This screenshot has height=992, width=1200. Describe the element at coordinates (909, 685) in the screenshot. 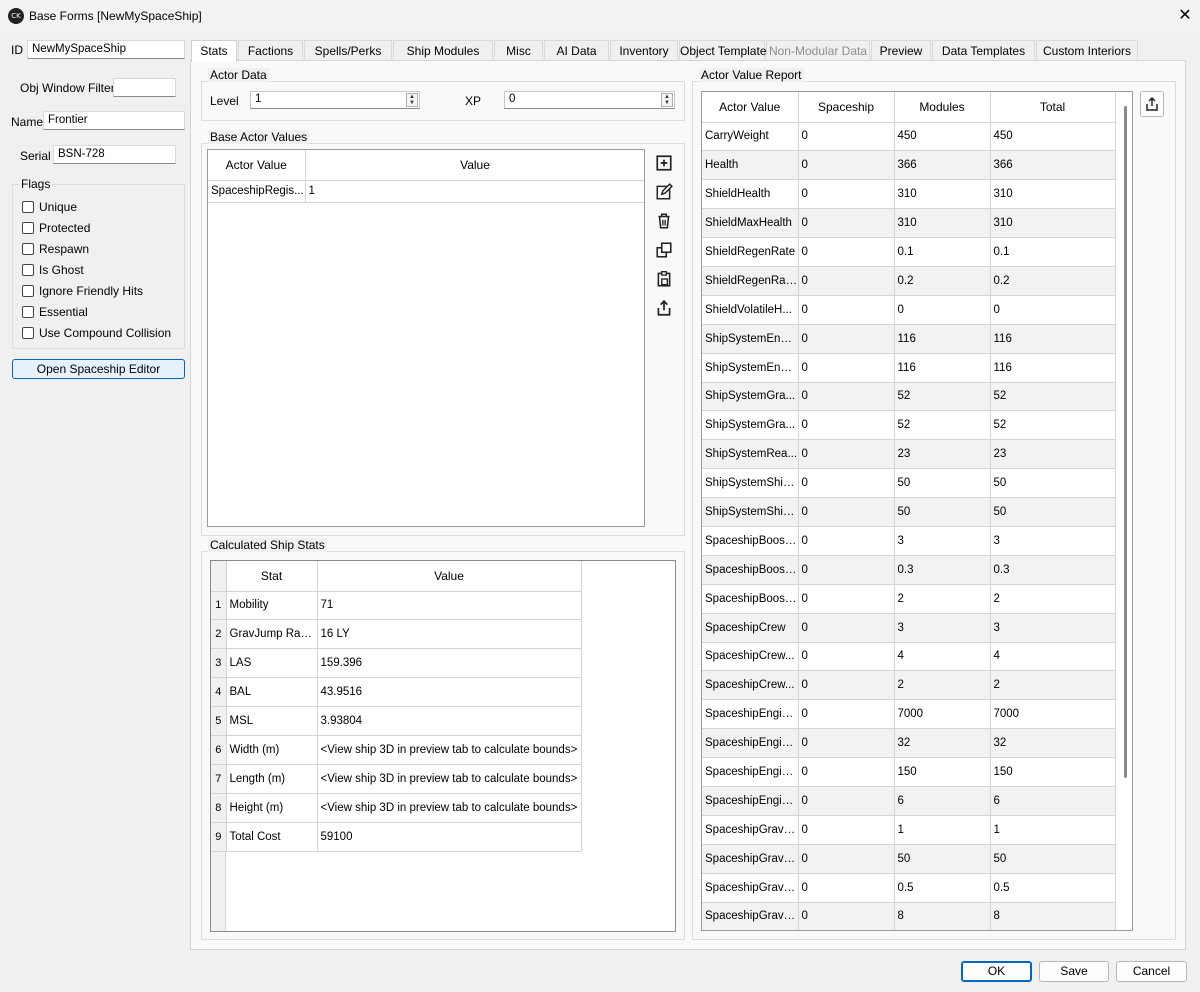

I see `table-row: SpaceshipCrew... 0 2 2` at that location.